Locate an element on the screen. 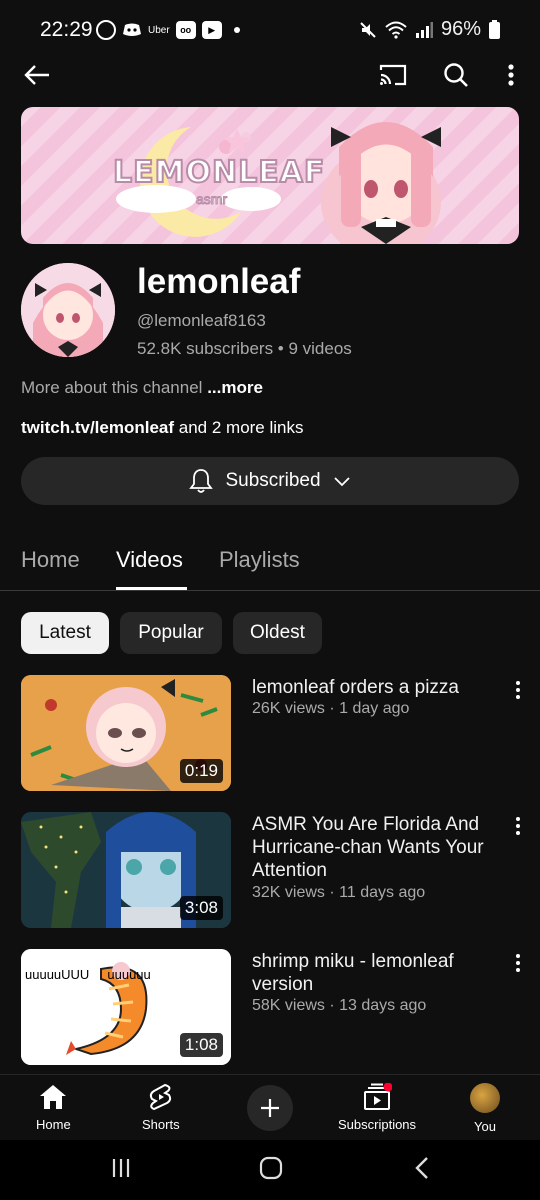 Image resolution: width=540 pixels, height=1200 pixels. banner-logo-subtext: asmr is located at coordinates (211, 199).